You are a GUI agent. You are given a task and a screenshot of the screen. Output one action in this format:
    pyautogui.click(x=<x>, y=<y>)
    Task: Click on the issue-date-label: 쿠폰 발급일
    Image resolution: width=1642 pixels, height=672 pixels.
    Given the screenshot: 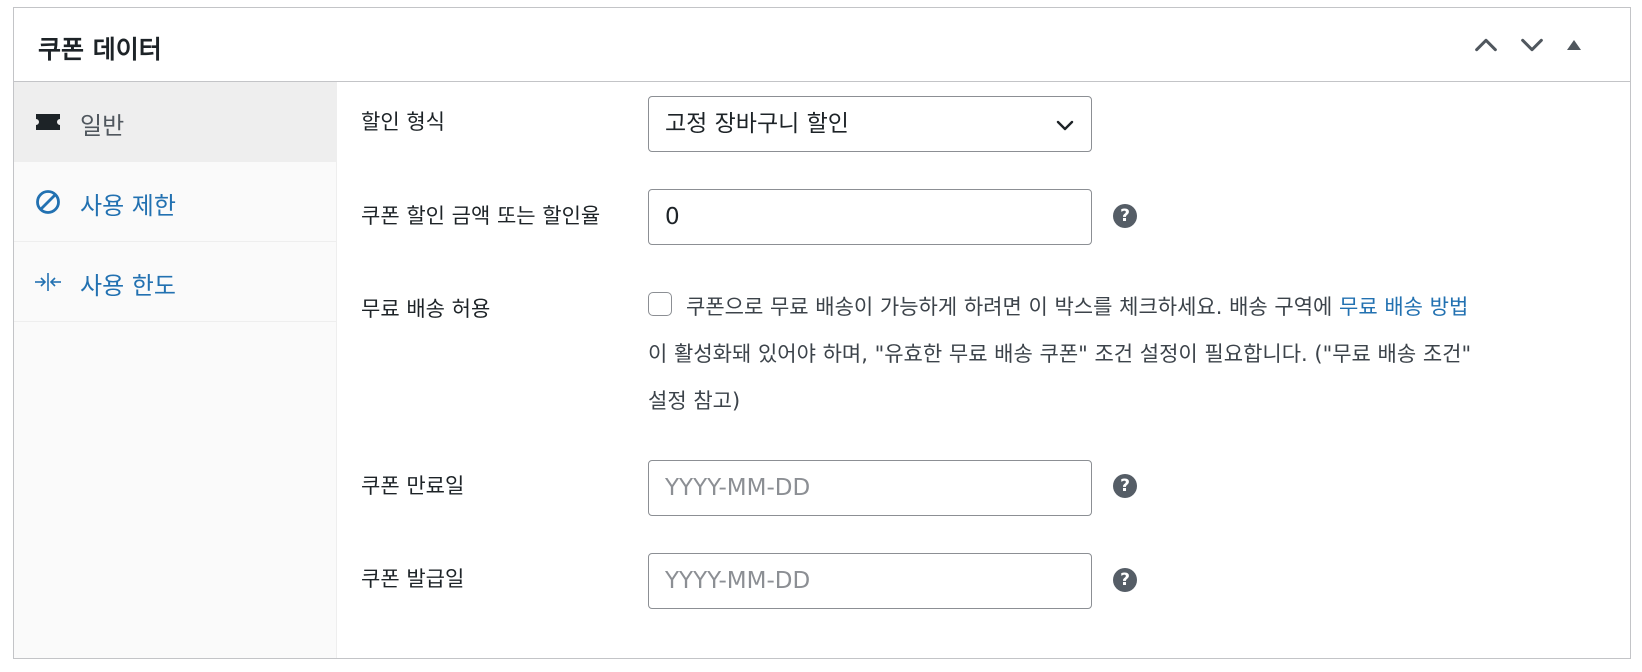 What is the action you would take?
    pyautogui.click(x=413, y=579)
    